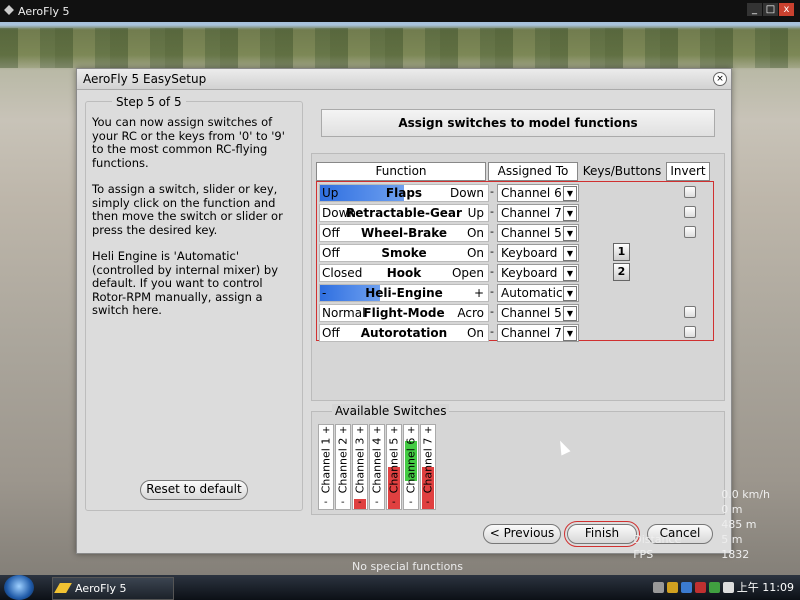 The height and width of the screenshot is (600, 800). Describe the element at coordinates (400, 11) in the screenshot. I see `app-title-bar: AeroFly 5 _ □ x` at that location.